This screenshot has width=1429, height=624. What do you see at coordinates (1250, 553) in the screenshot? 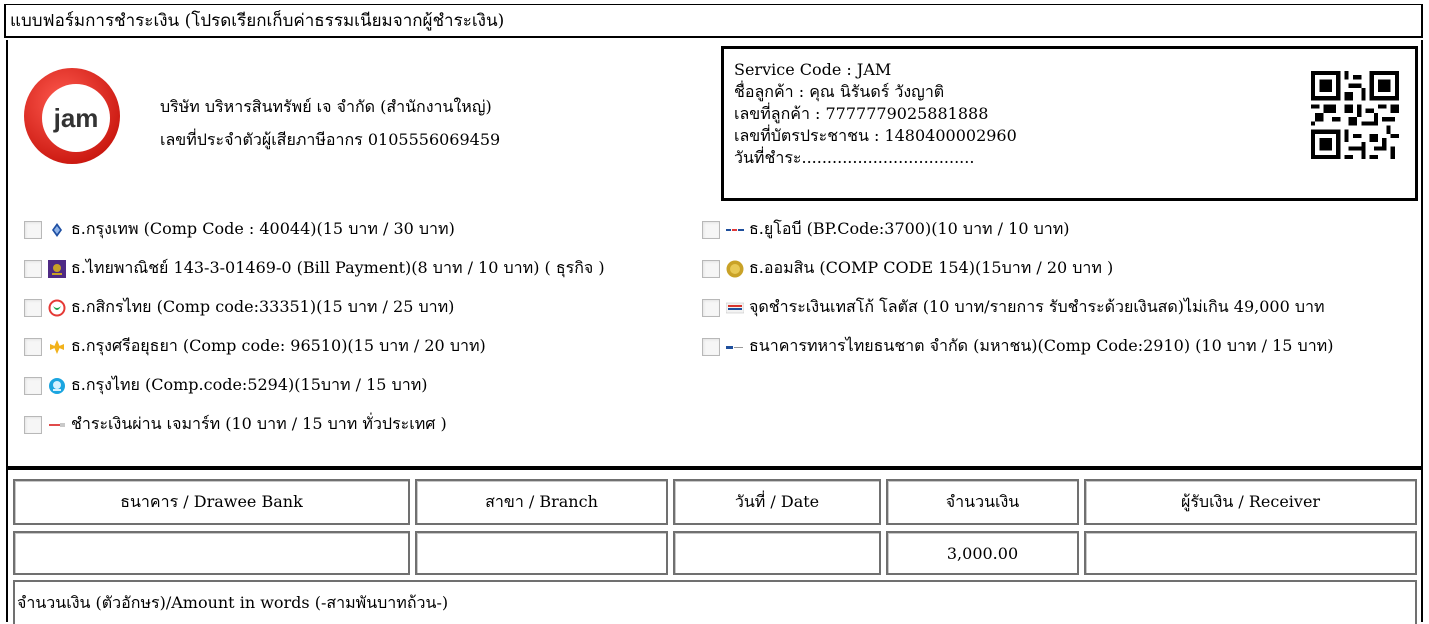
I see `receiver-field` at bounding box center [1250, 553].